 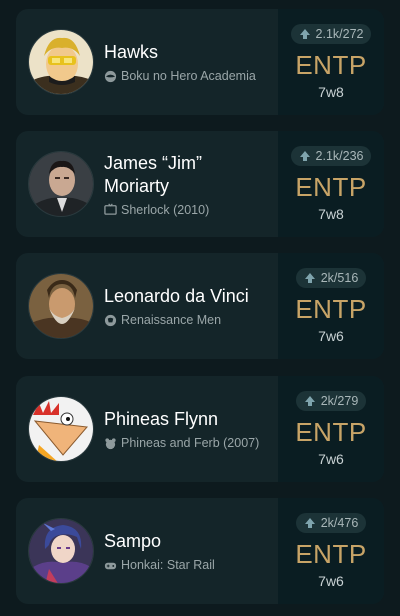 I want to click on tv-icon, so click(x=110, y=209).